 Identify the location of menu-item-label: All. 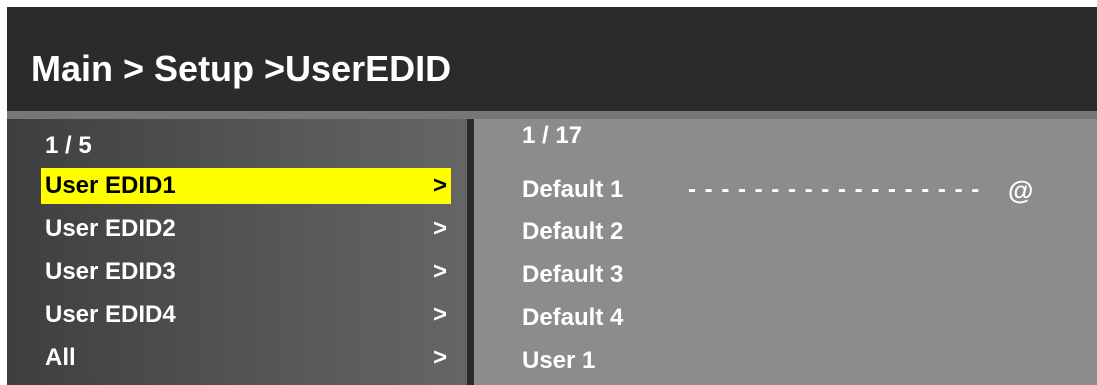
(60, 357).